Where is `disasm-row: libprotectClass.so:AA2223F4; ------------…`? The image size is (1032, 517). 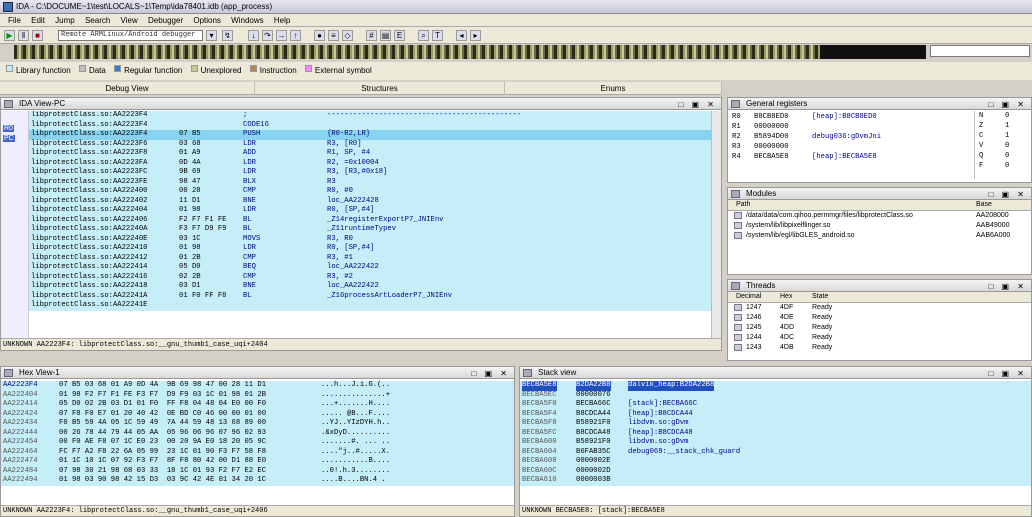 disasm-row: libprotectClass.so:AA2223F4; ------------… is located at coordinates (370, 116).